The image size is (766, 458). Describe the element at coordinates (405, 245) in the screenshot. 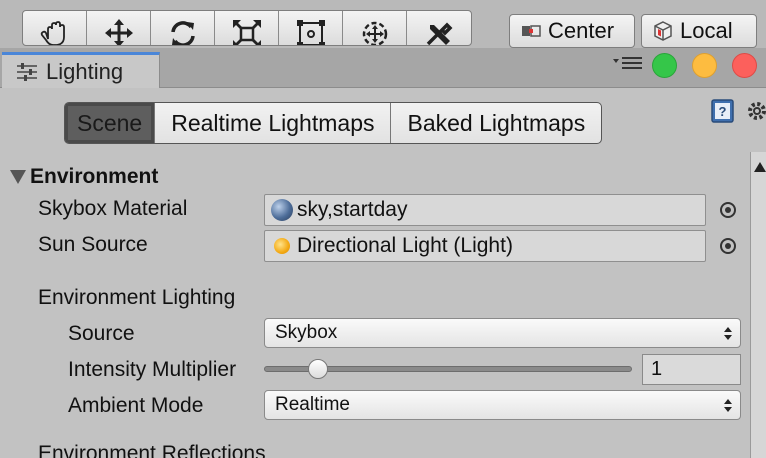

I see `sun-source-value: Directional Light (Light)` at that location.